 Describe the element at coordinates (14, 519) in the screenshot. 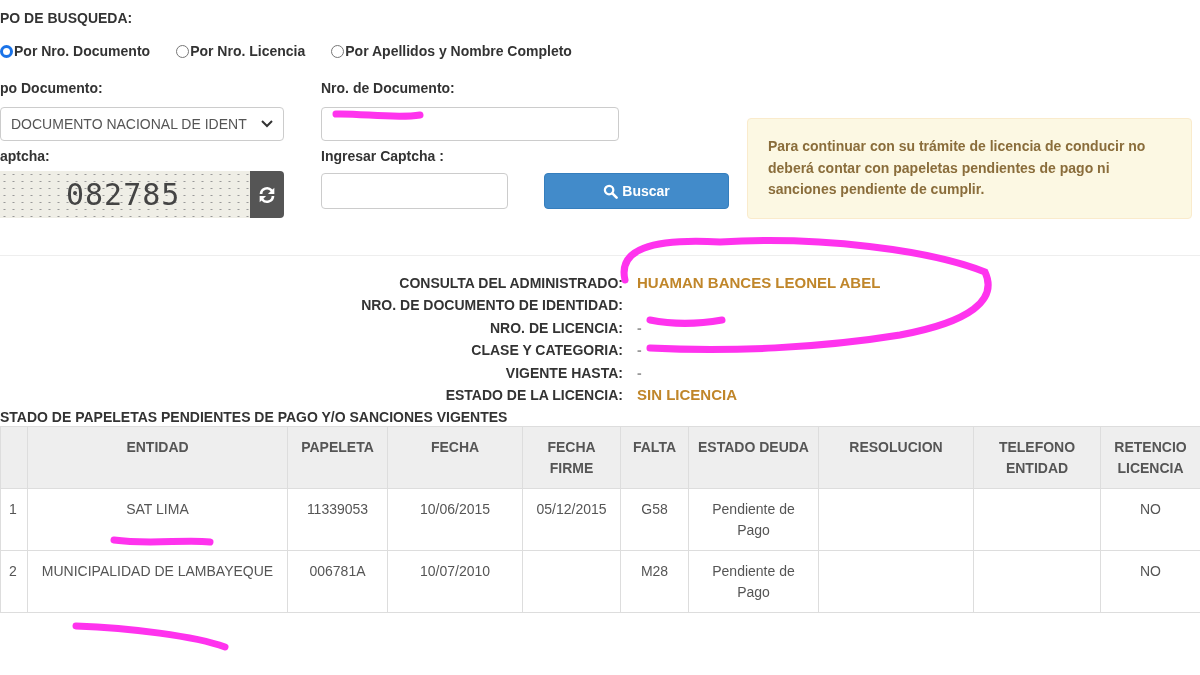

I see `table-cell: 1` at that location.